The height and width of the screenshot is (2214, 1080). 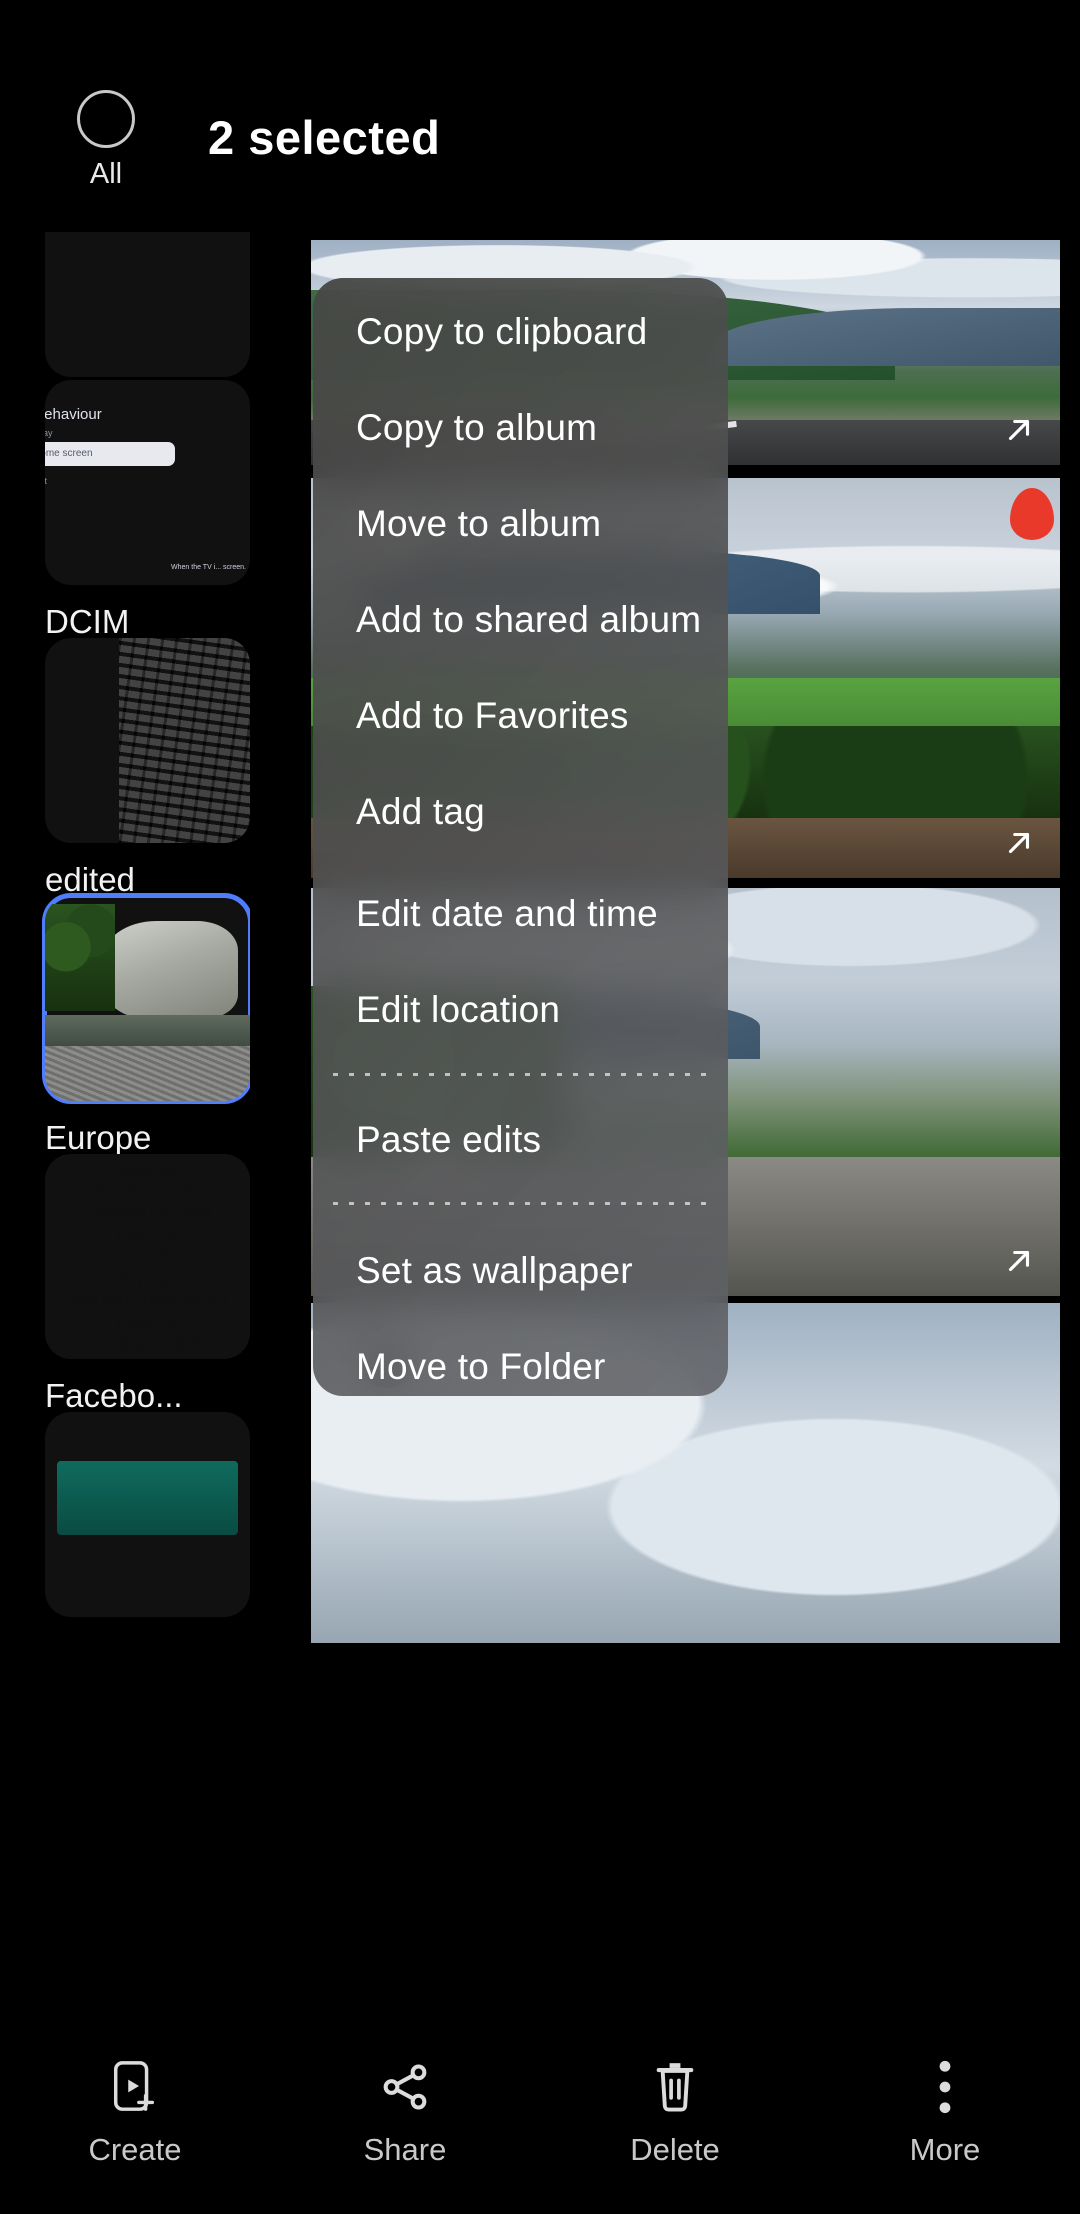 I want to click on menu-item-label: Add to Favorites, so click(x=492, y=715).